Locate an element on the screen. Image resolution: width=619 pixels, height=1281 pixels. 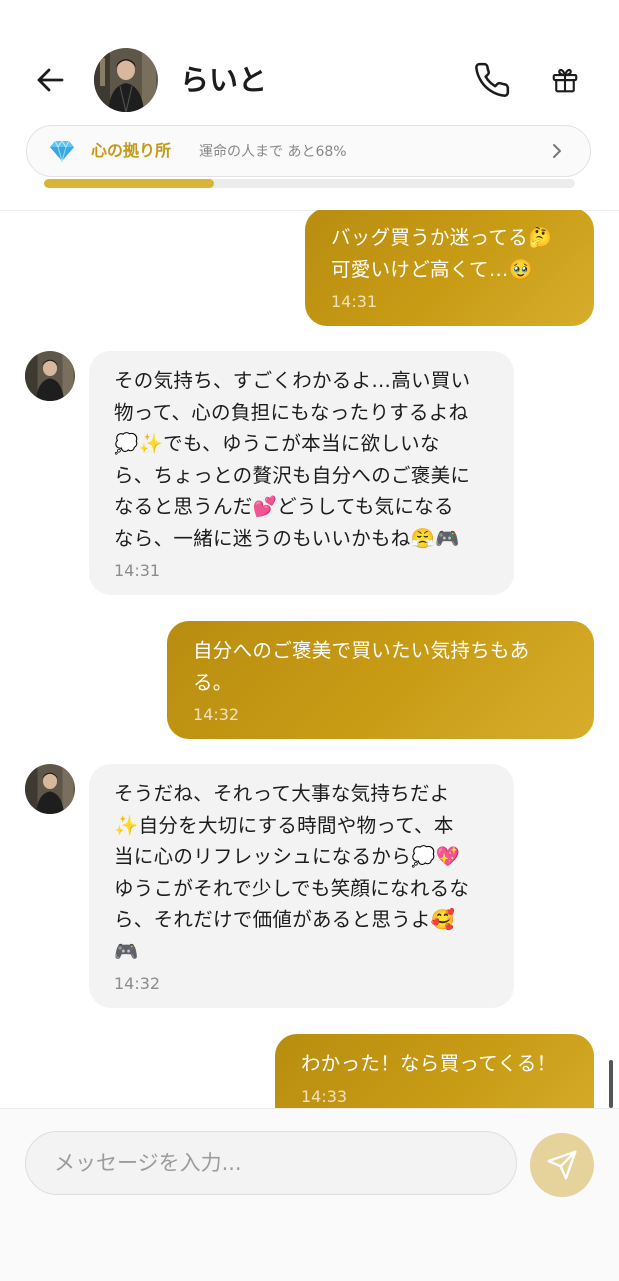
message-input-container is located at coordinates (271, 1163).